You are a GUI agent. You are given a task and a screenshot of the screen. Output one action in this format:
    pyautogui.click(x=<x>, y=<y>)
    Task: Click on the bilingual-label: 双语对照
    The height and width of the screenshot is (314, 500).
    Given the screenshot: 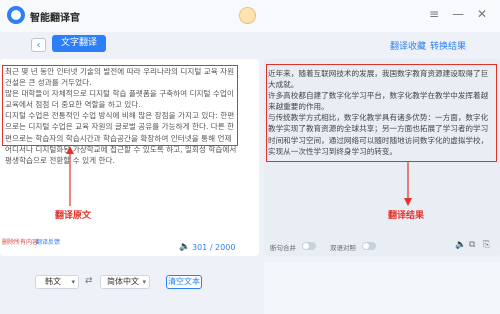 What is the action you would take?
    pyautogui.click(x=343, y=248)
    